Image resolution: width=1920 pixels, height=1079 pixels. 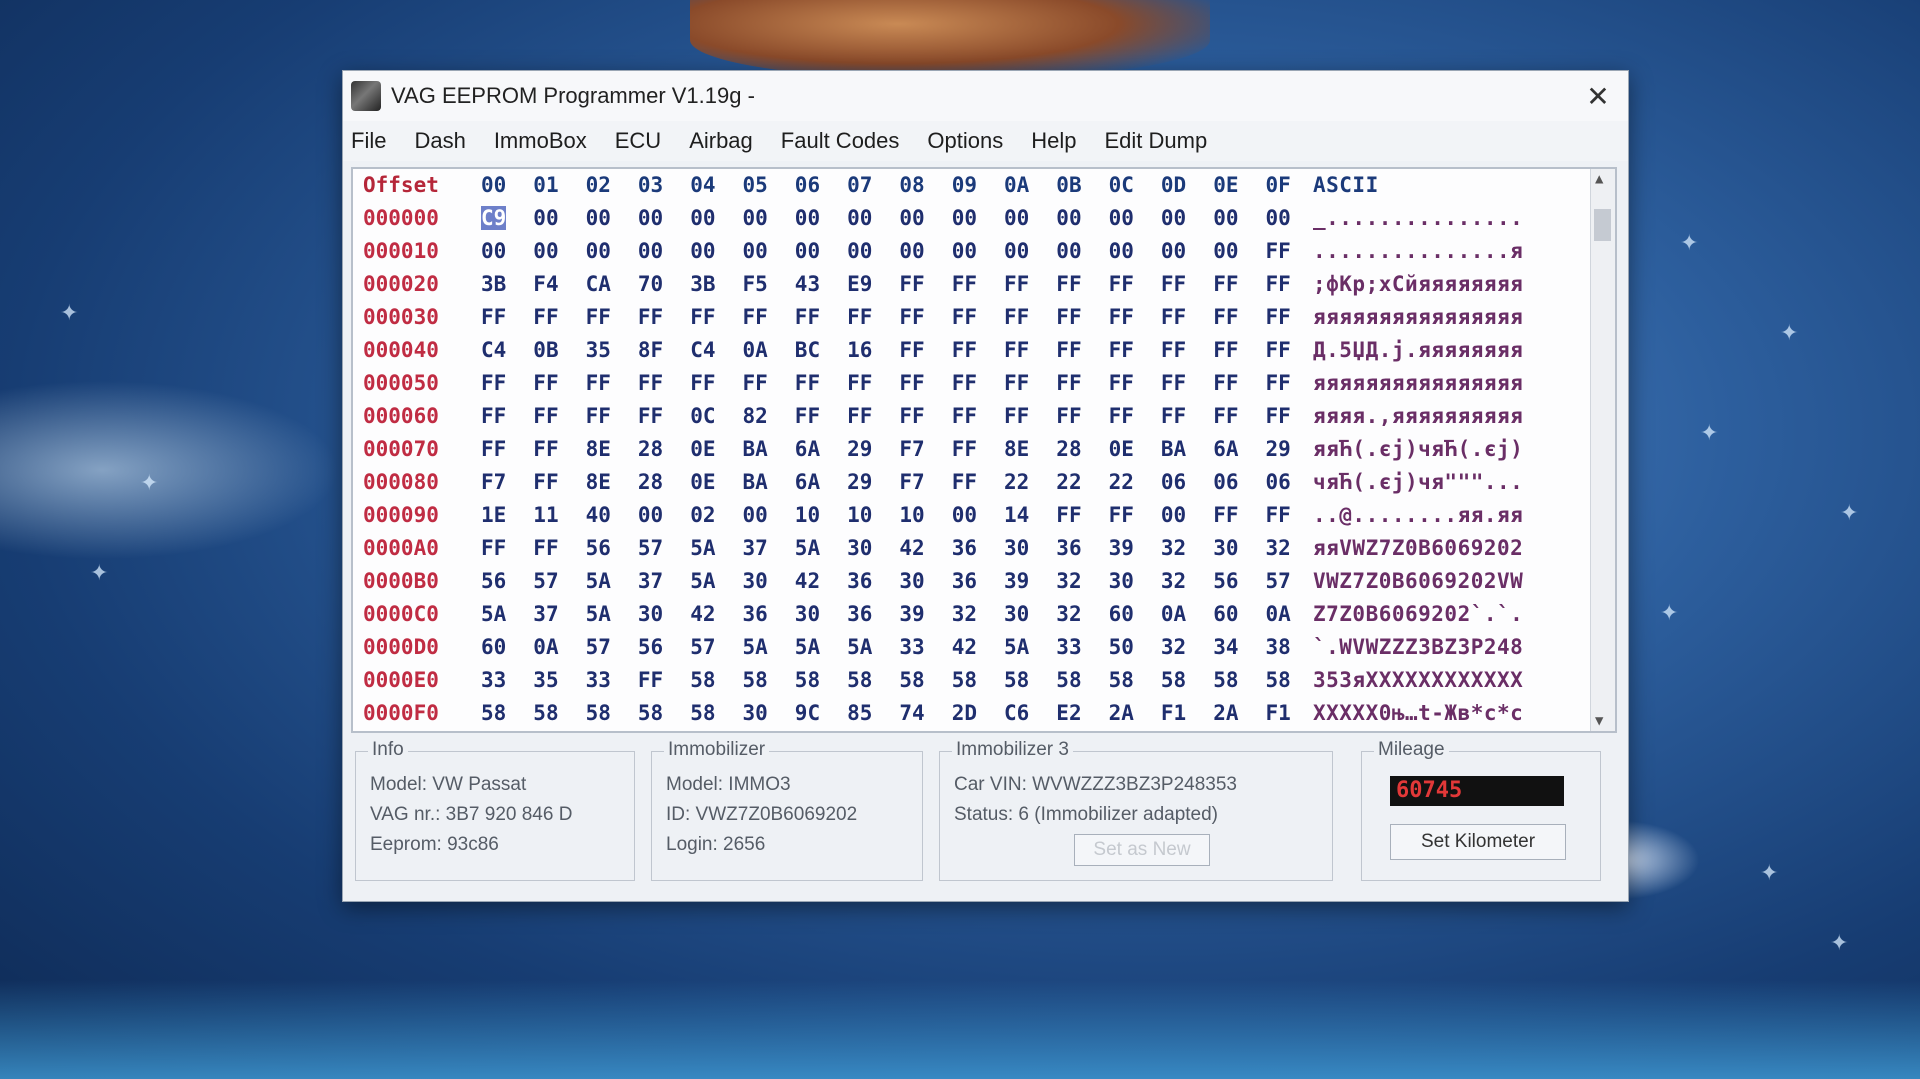 I want to click on hex-byte: CA, so click(x=598, y=284).